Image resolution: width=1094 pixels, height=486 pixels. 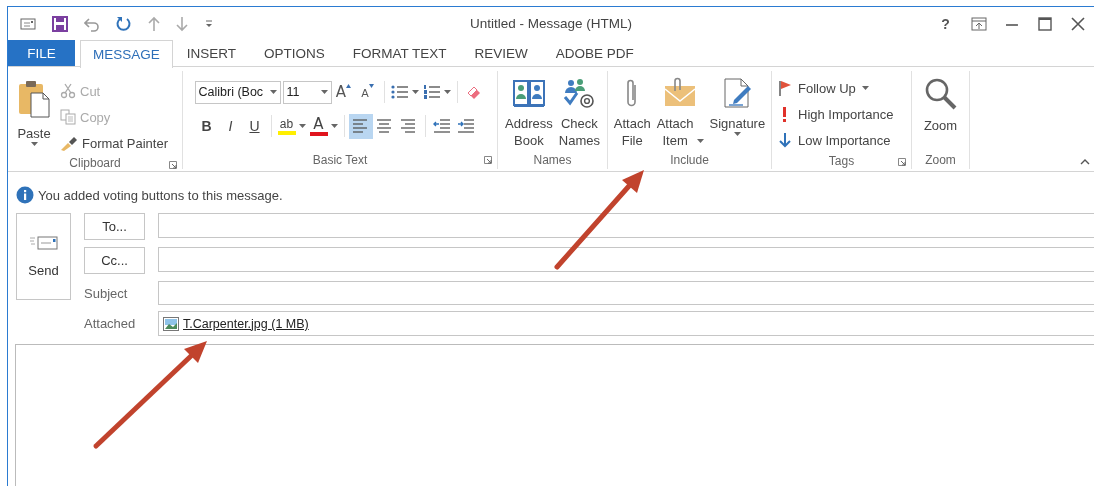 What do you see at coordinates (154, 23) in the screenshot?
I see `up-arrow-icon` at bounding box center [154, 23].